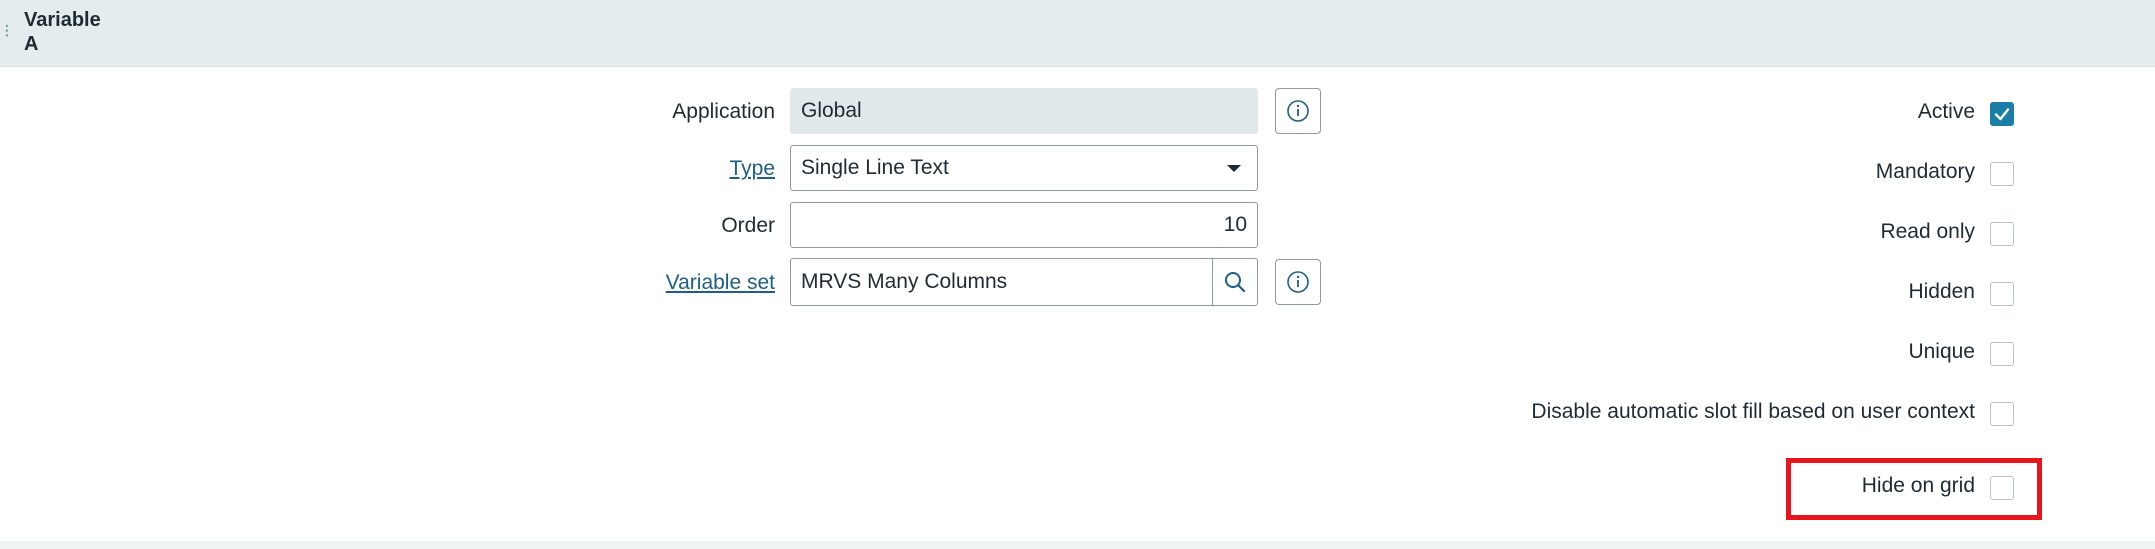  I want to click on application-field: Global, so click(1024, 111).